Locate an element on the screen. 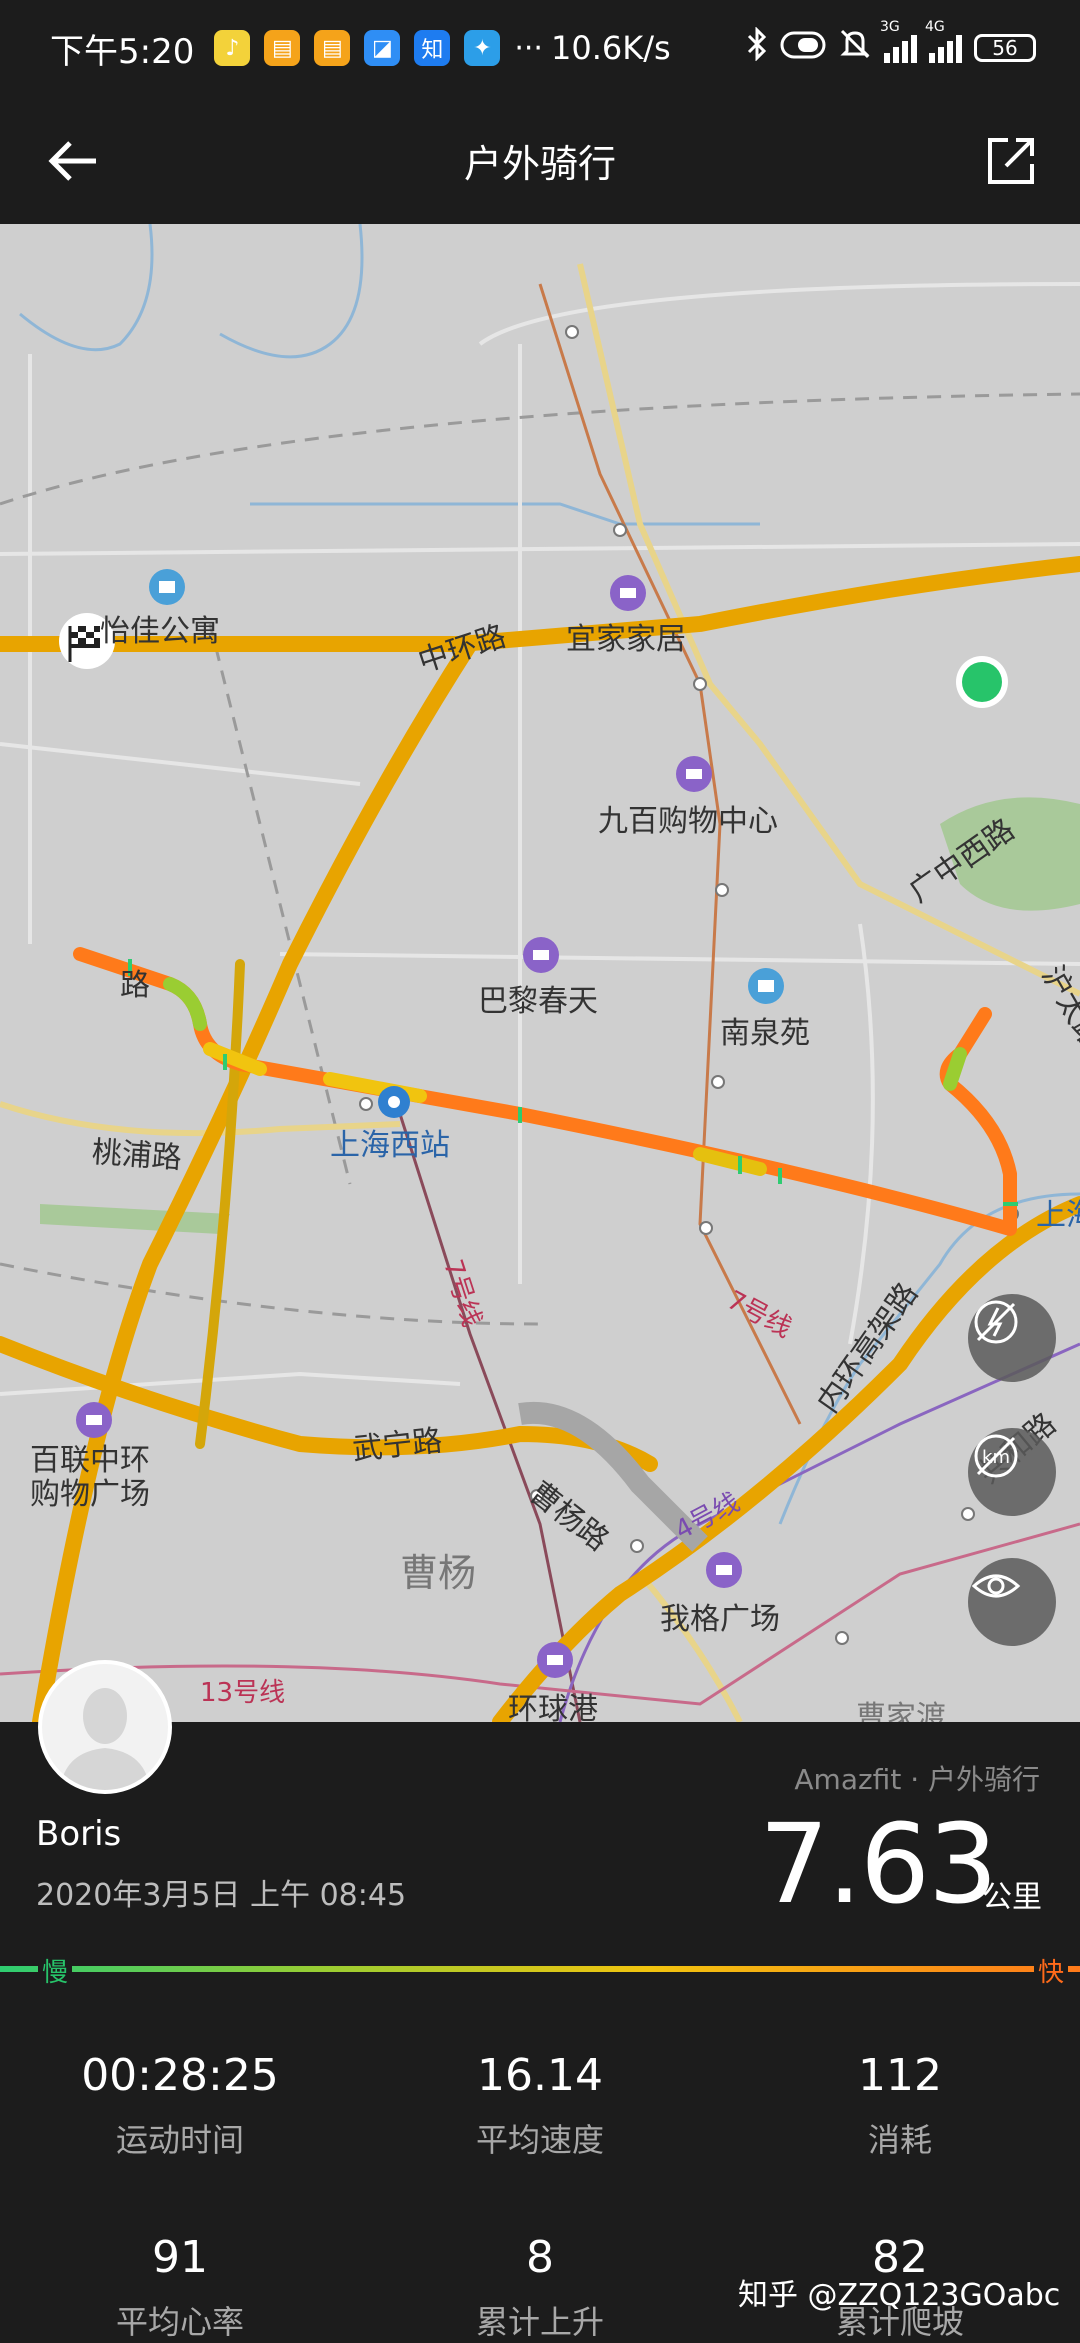  battery-icon: 56 is located at coordinates (1005, 48).